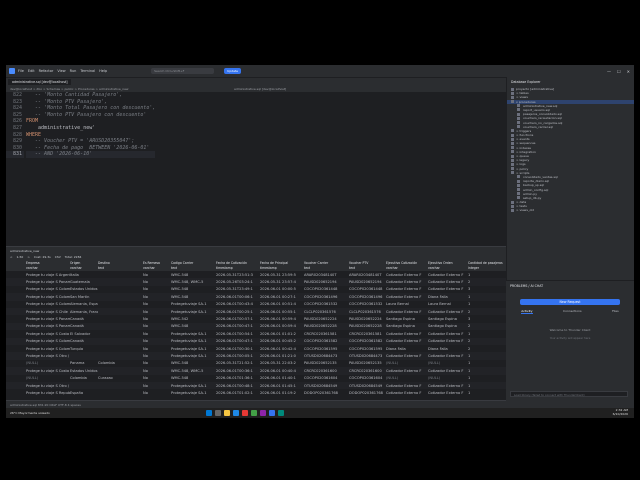 This screenshot has width=640, height=480. What do you see at coordinates (21, 71) in the screenshot?
I see `menu-file: File` at bounding box center [21, 71].